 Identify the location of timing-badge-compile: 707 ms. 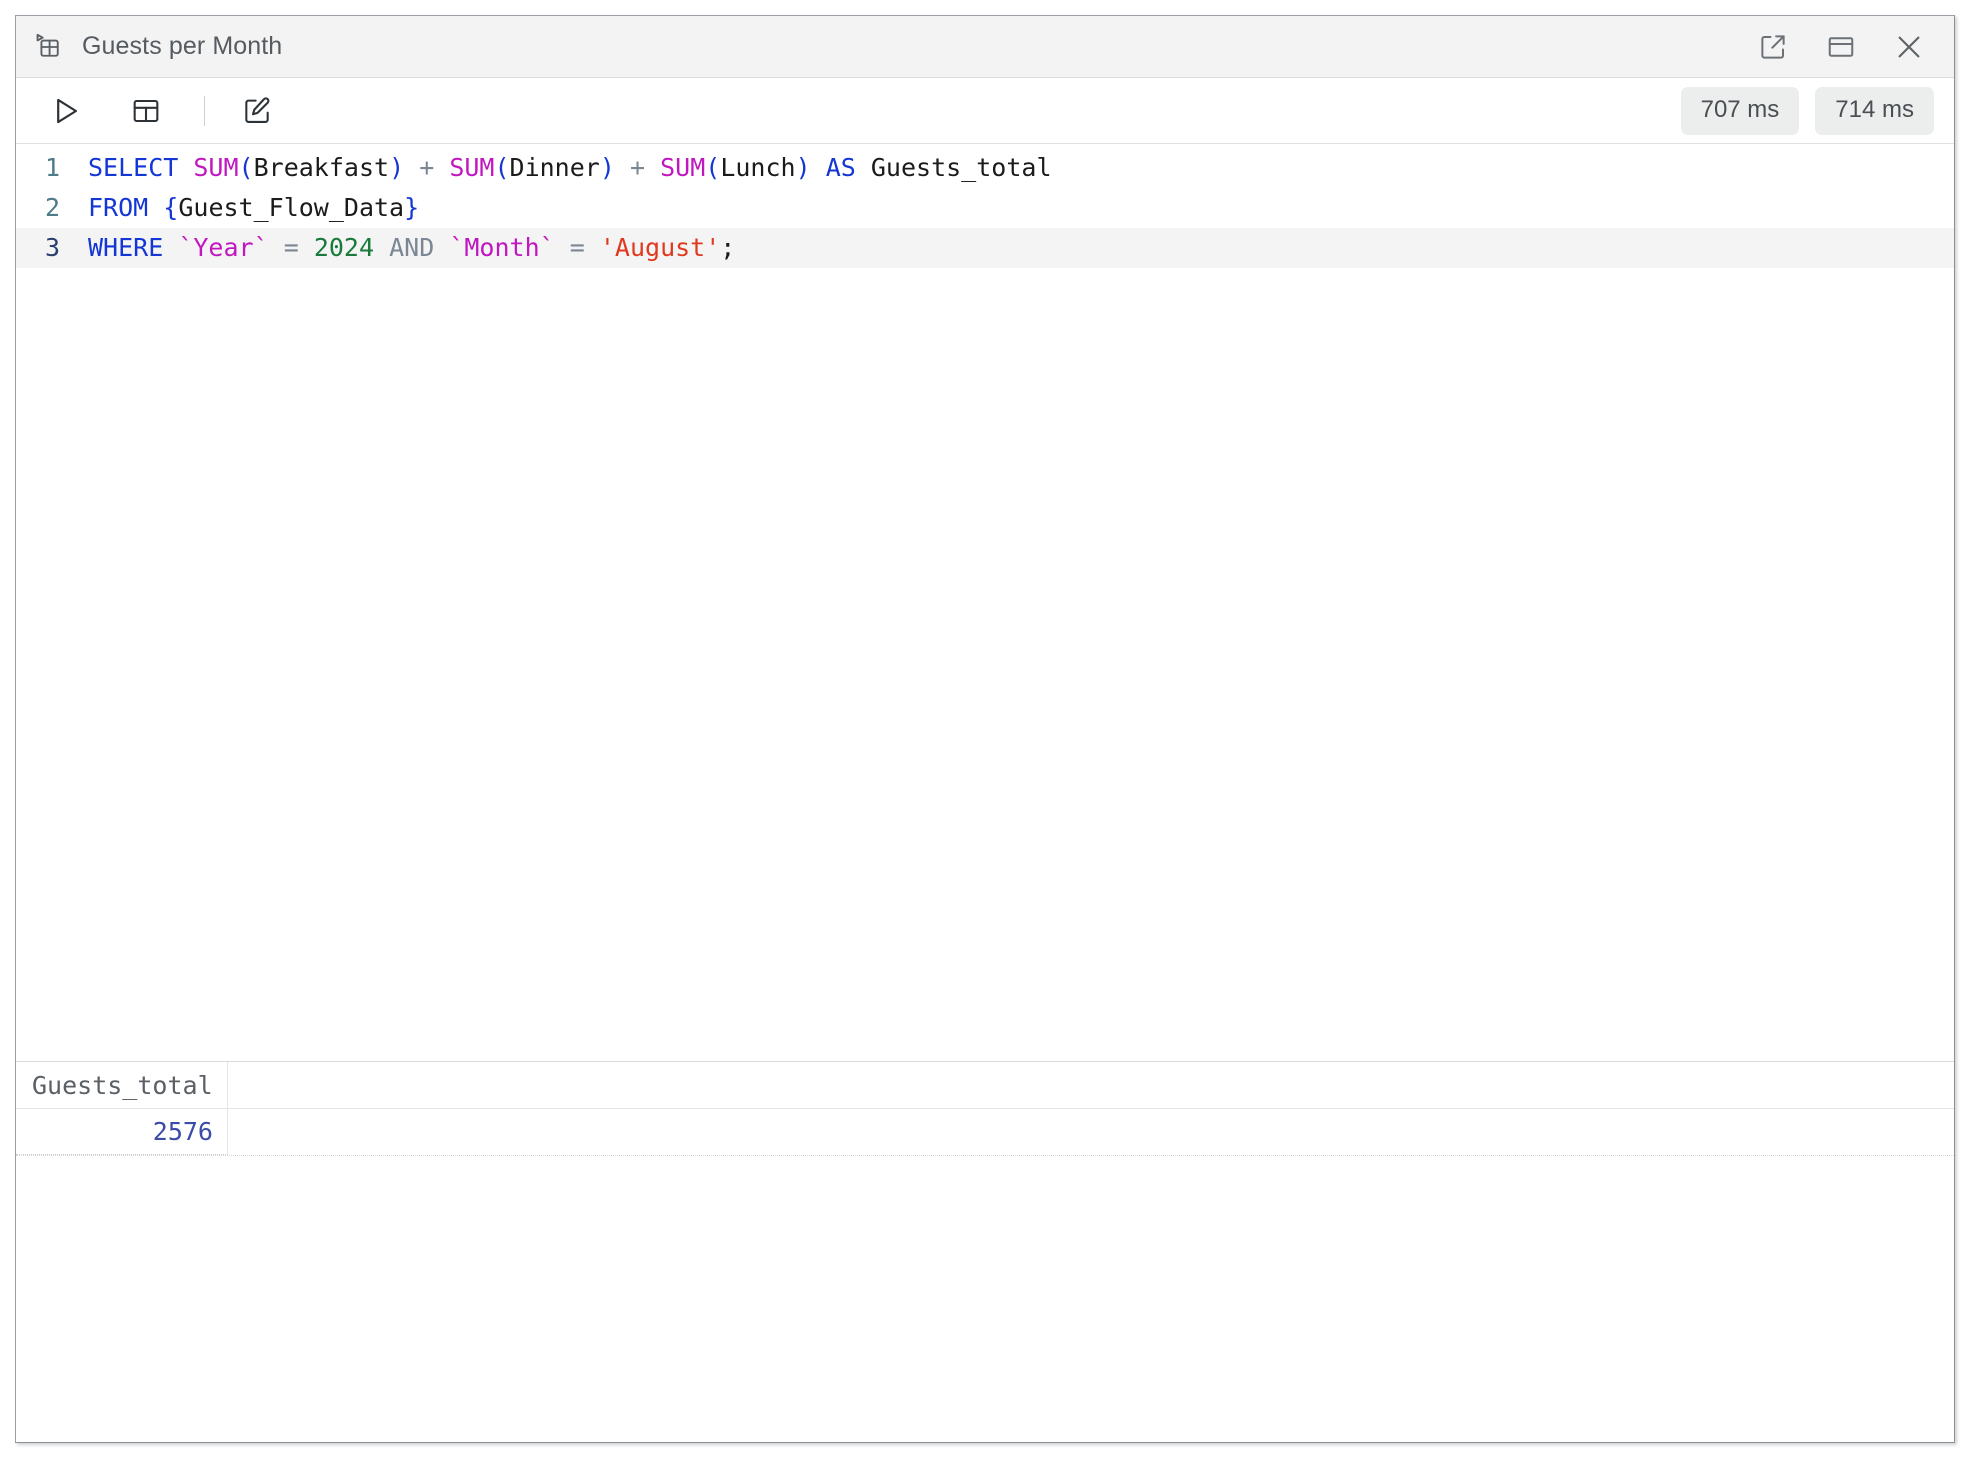
(1740, 110).